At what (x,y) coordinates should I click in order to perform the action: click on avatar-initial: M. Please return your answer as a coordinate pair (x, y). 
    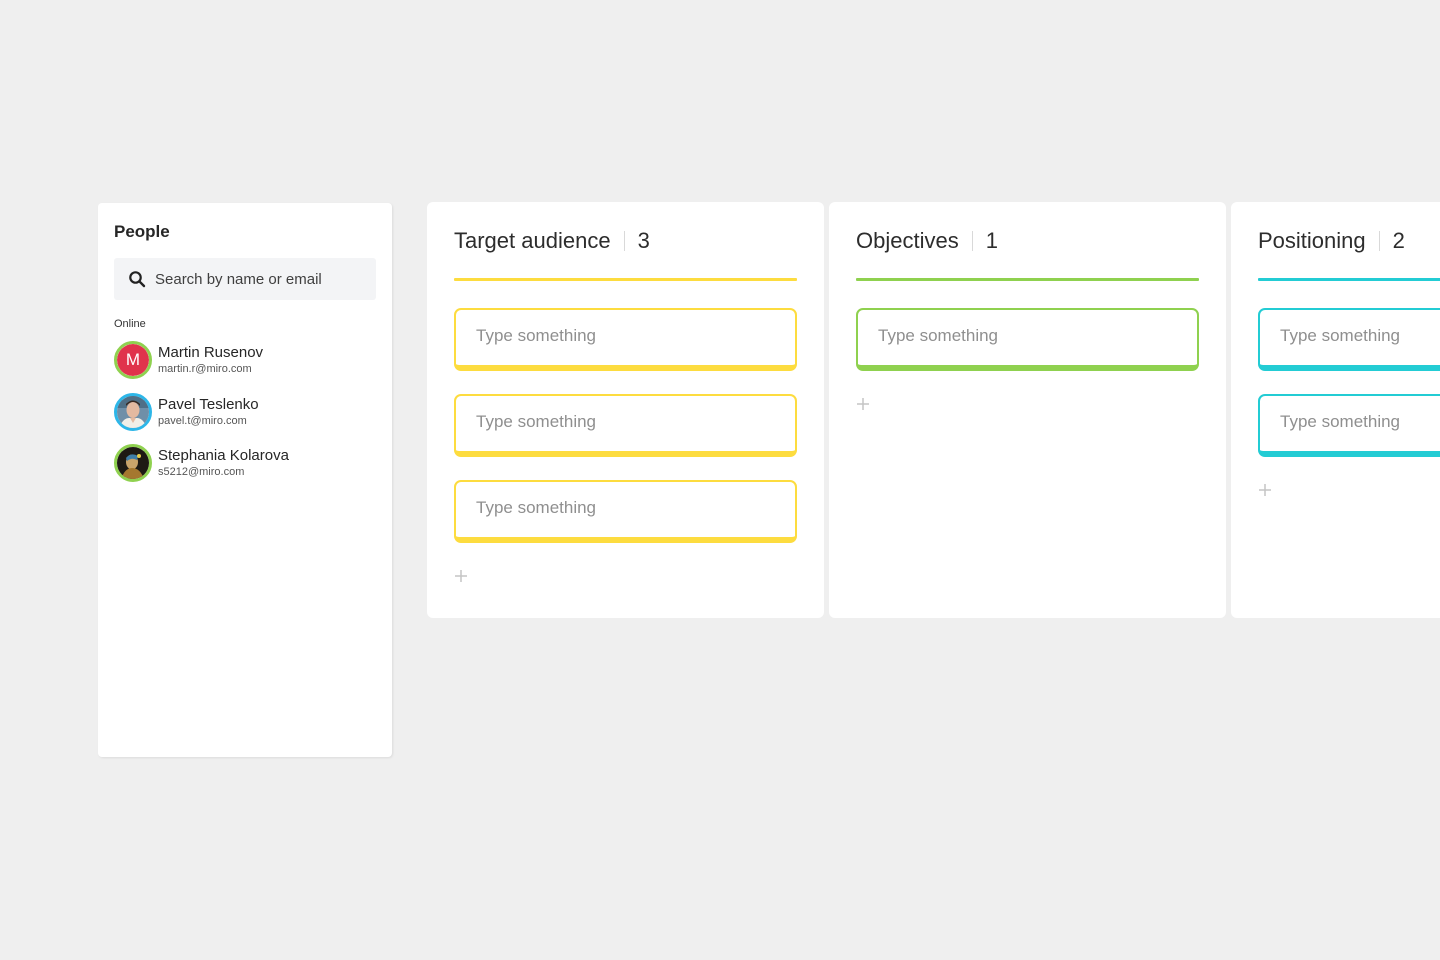
    Looking at the image, I should click on (133, 360).